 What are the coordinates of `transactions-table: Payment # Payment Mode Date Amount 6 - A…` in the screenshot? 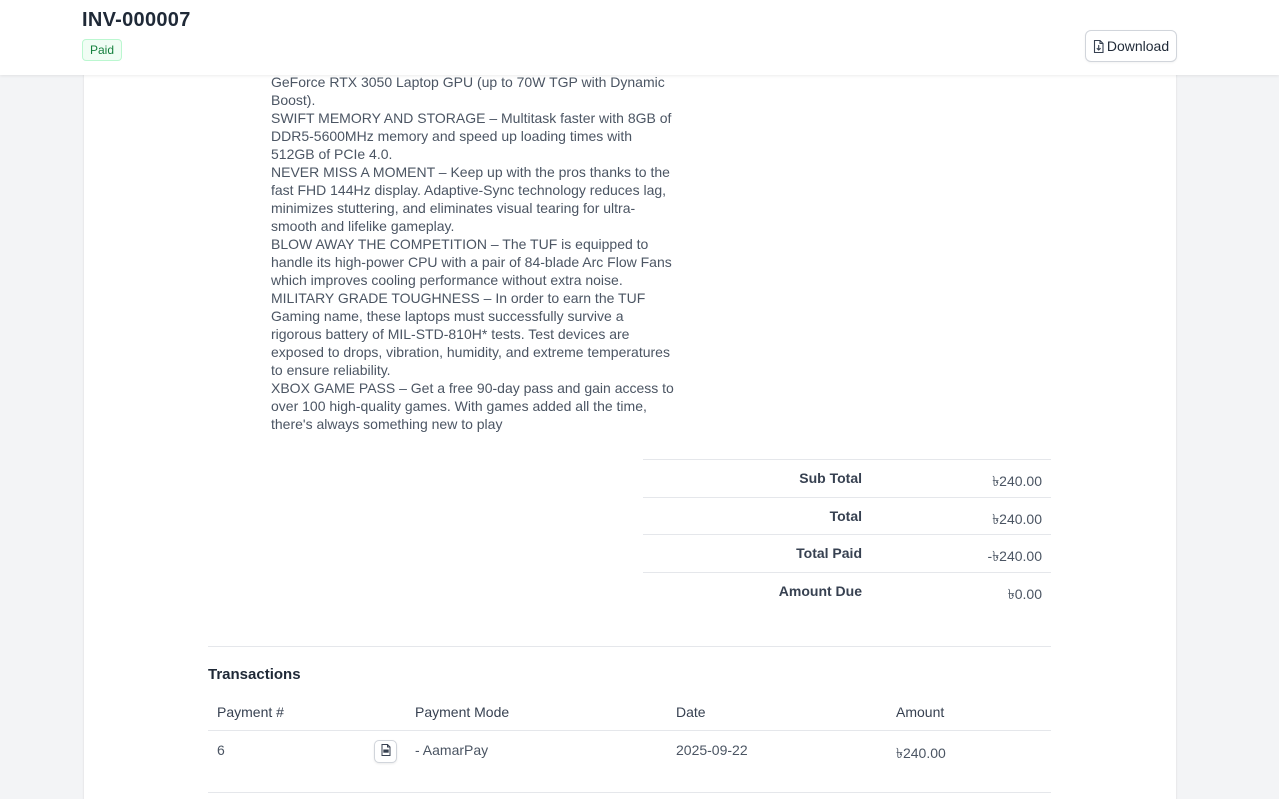 It's located at (629, 745).